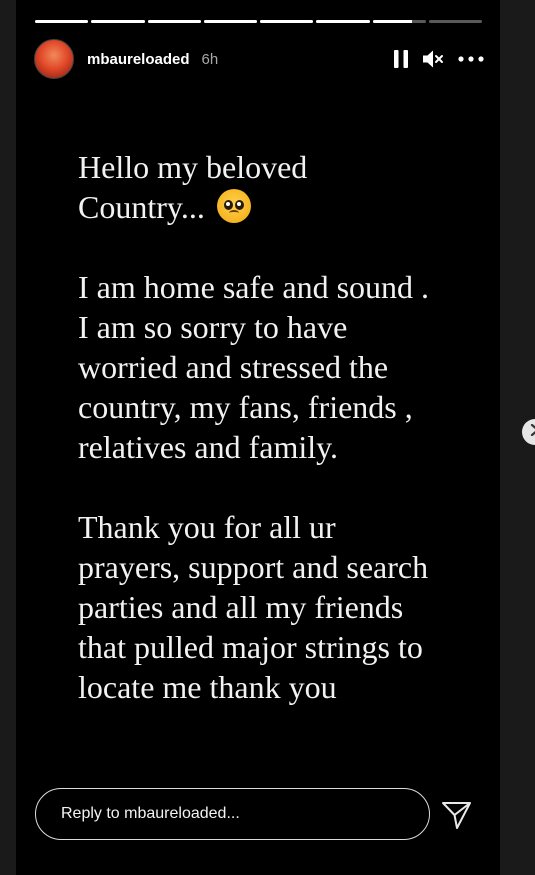 This screenshot has width=535, height=875. I want to click on story-header: mbaureloaded 6h, so click(259, 59).